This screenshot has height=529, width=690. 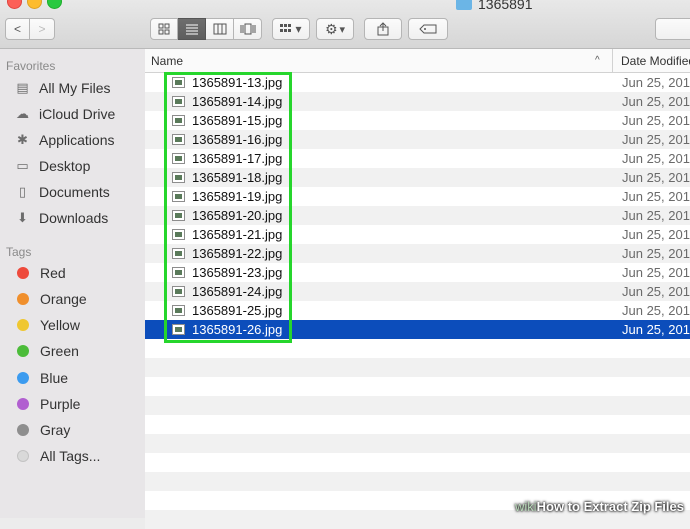 I want to click on cover-flow-button, so click(x=248, y=29).